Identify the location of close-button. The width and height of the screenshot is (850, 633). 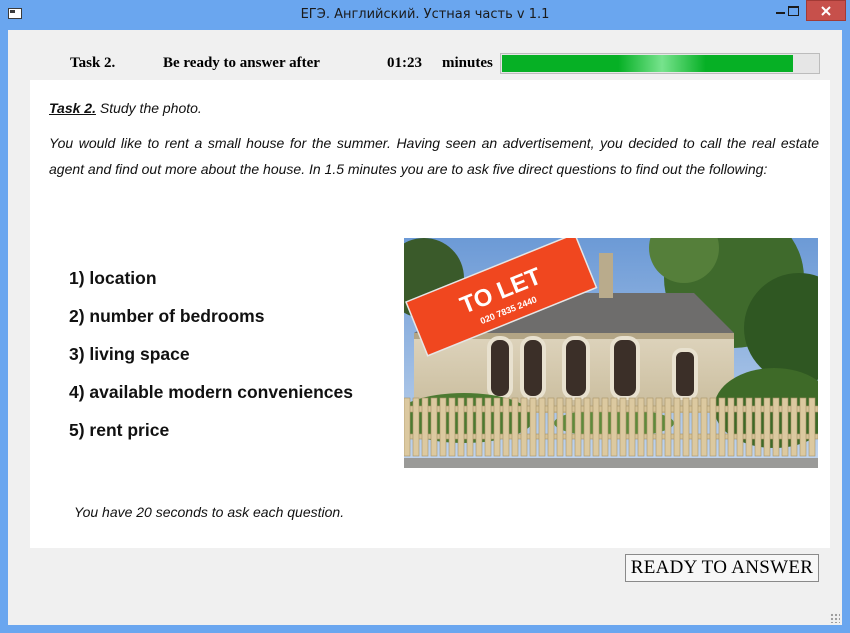
(826, 10).